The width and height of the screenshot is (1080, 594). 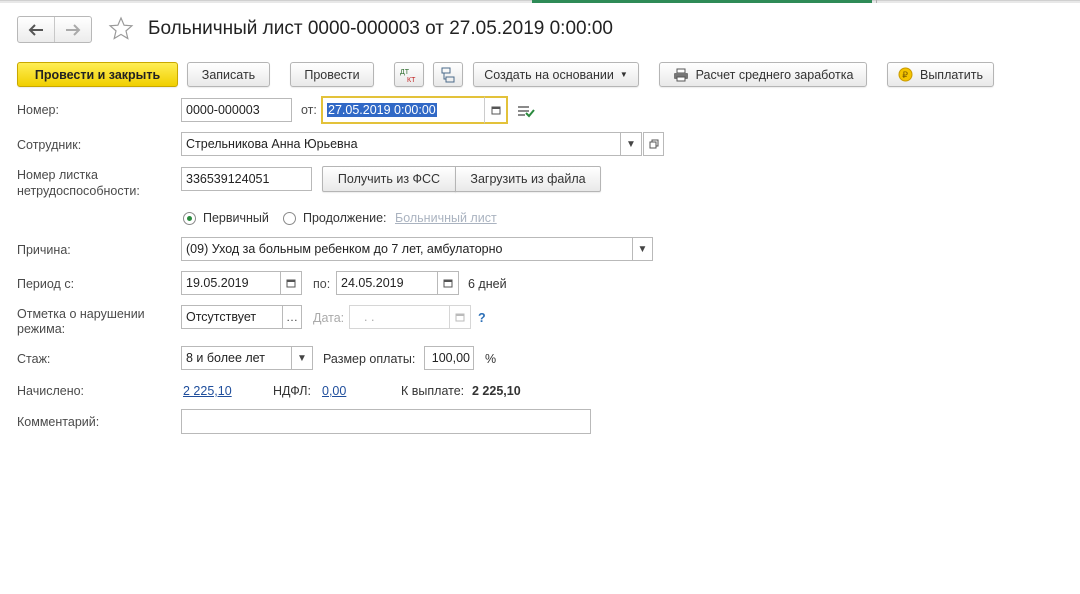 What do you see at coordinates (57, 175) in the screenshot?
I see `sheet-number-label-line1: Номер листка` at bounding box center [57, 175].